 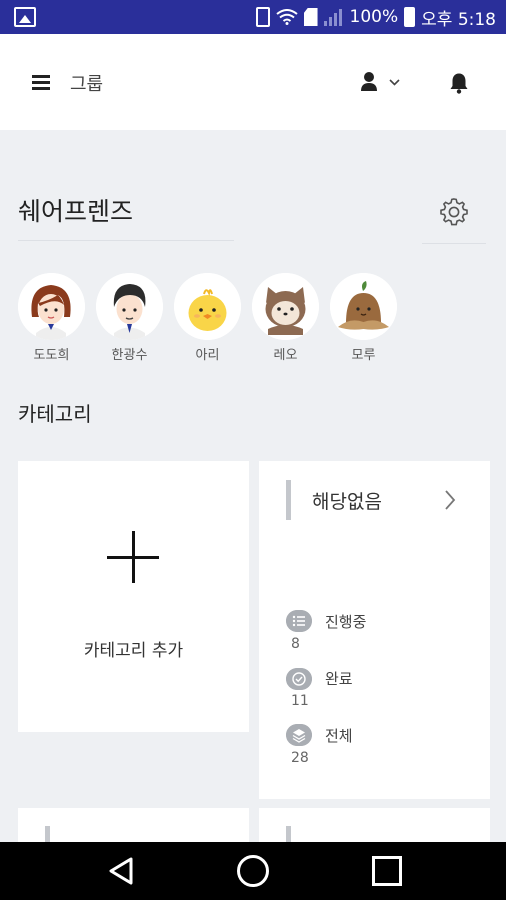 What do you see at coordinates (310, 17) in the screenshot?
I see `sim-icon` at bounding box center [310, 17].